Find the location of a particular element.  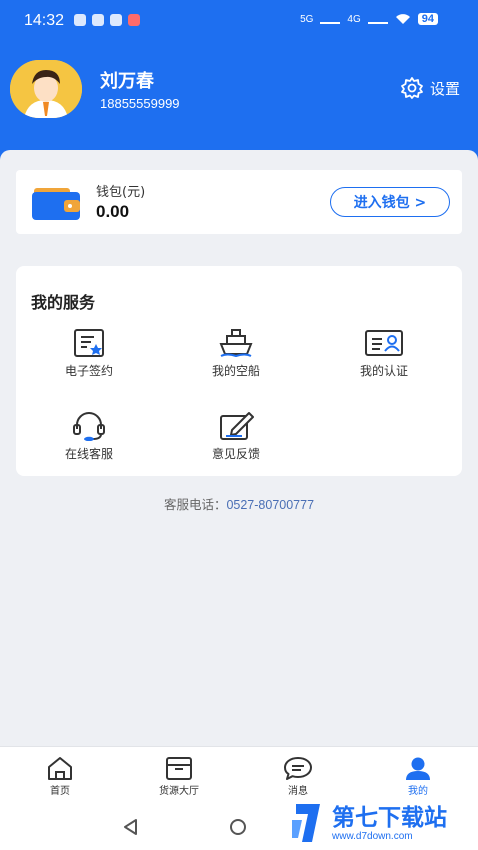

settings-button: 设置 is located at coordinates (430, 88).